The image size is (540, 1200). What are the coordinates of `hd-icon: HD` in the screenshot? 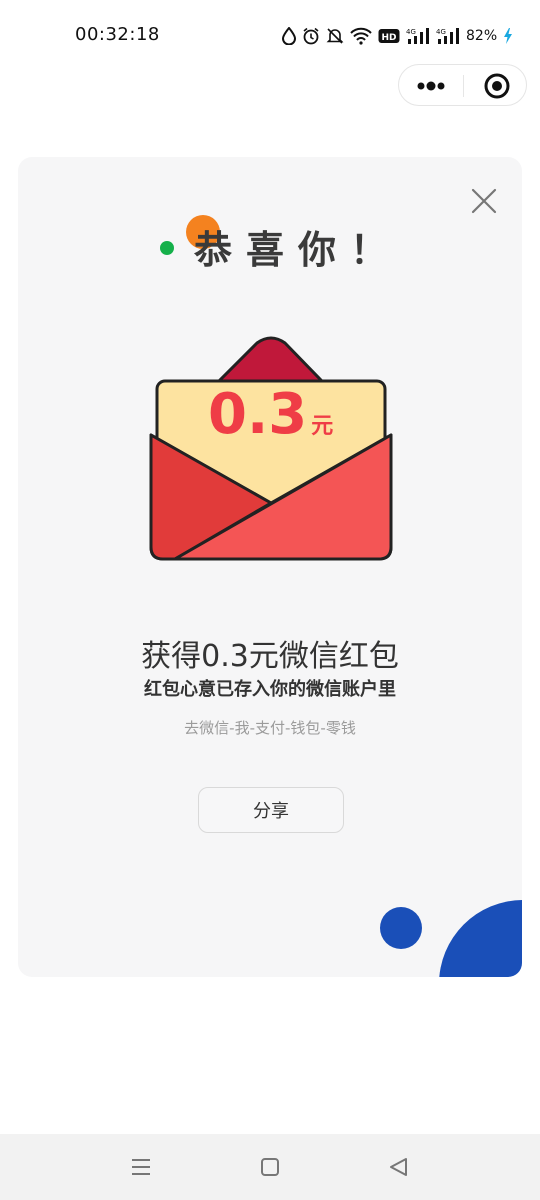 It's located at (389, 36).